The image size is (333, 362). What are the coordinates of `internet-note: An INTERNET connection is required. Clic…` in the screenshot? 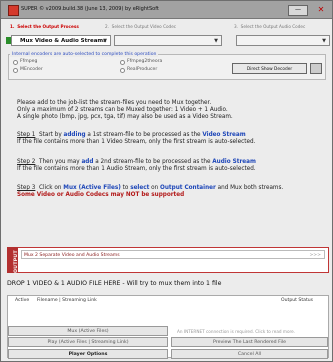 It's located at (236, 331).